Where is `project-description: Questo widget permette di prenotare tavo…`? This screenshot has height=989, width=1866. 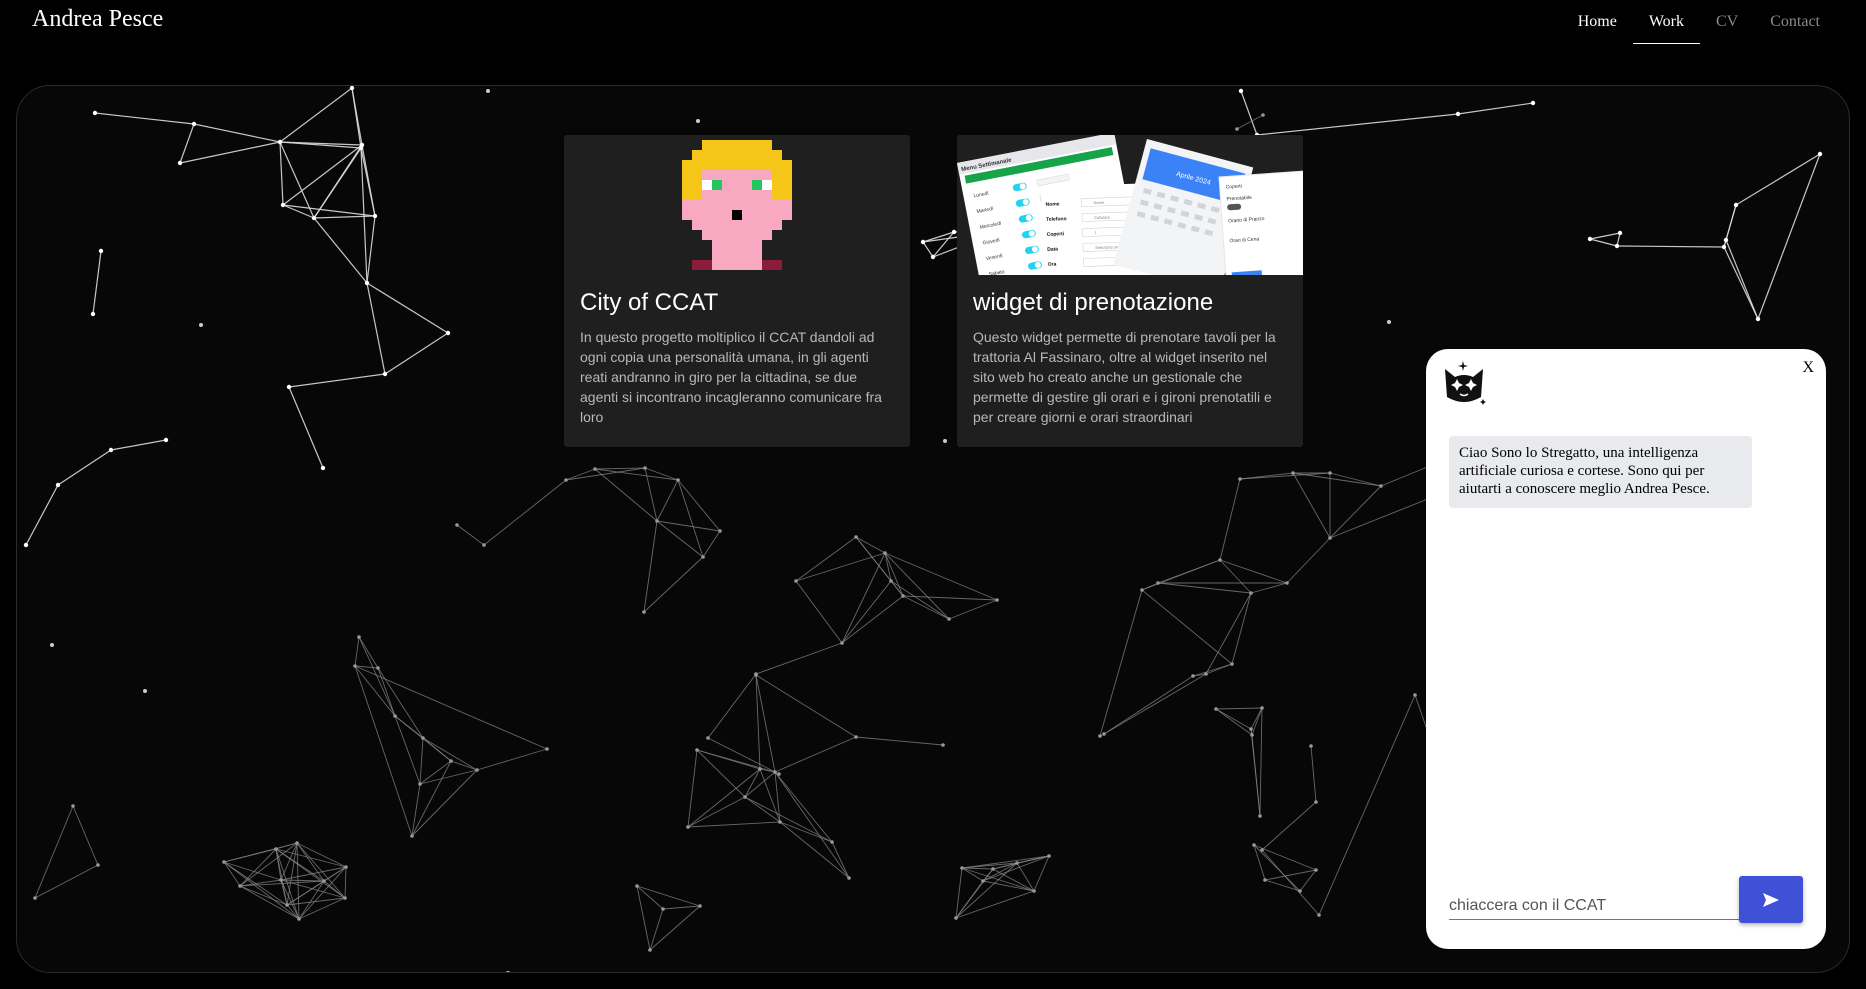 project-description: Questo widget permette di prenotare tavo… is located at coordinates (1124, 377).